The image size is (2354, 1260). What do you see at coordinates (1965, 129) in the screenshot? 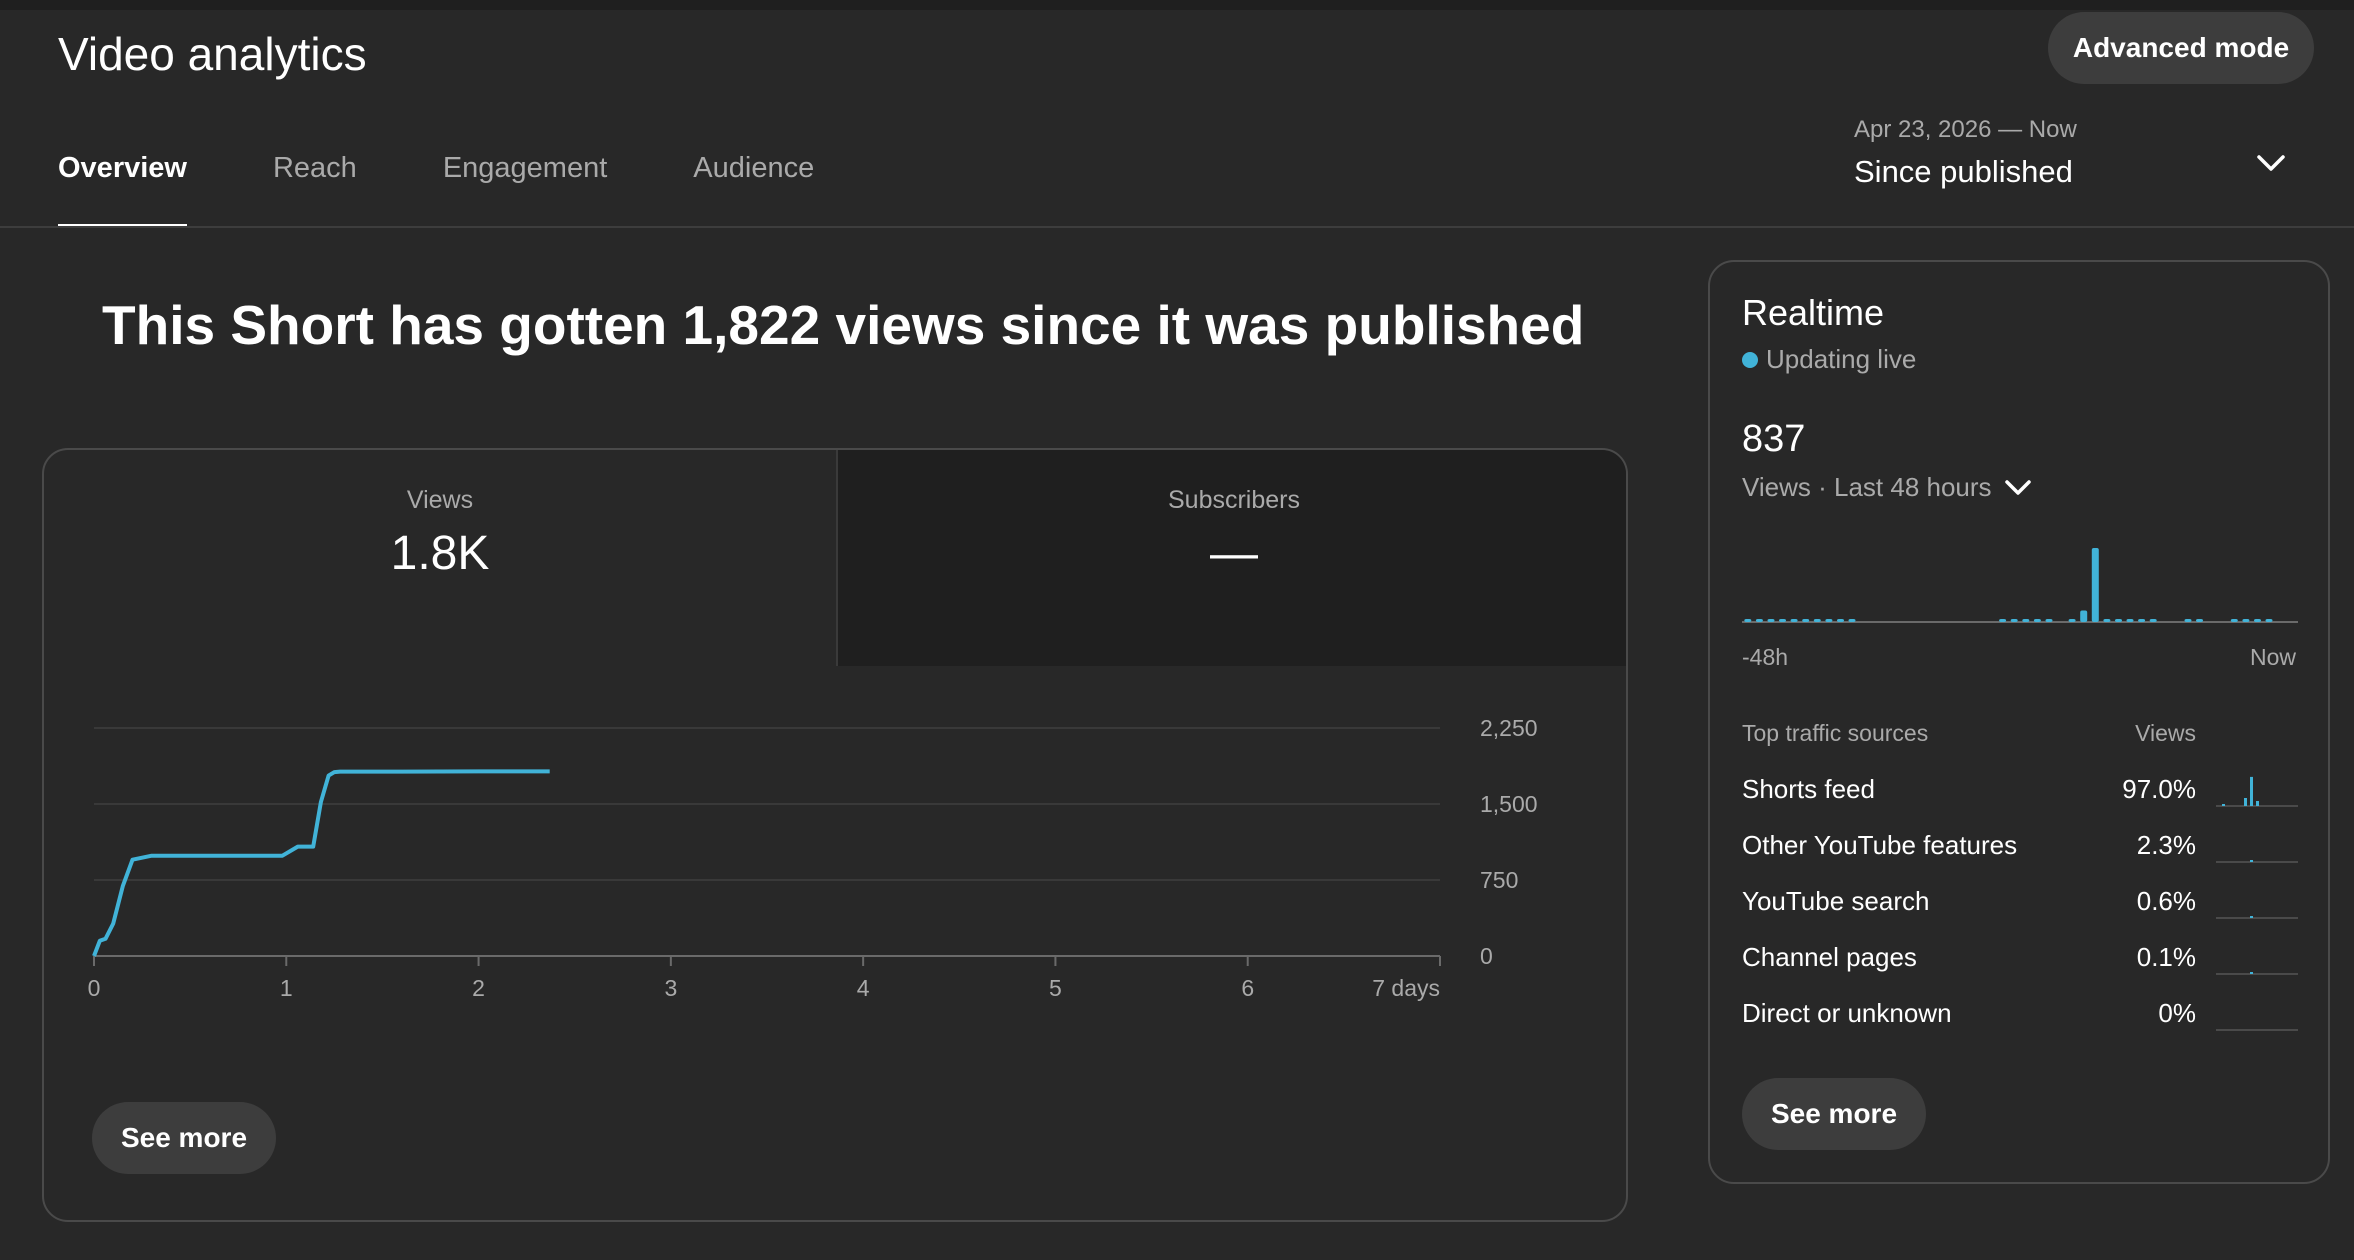
I see `date-range-text: Apr 23, 2026 — Now` at bounding box center [1965, 129].